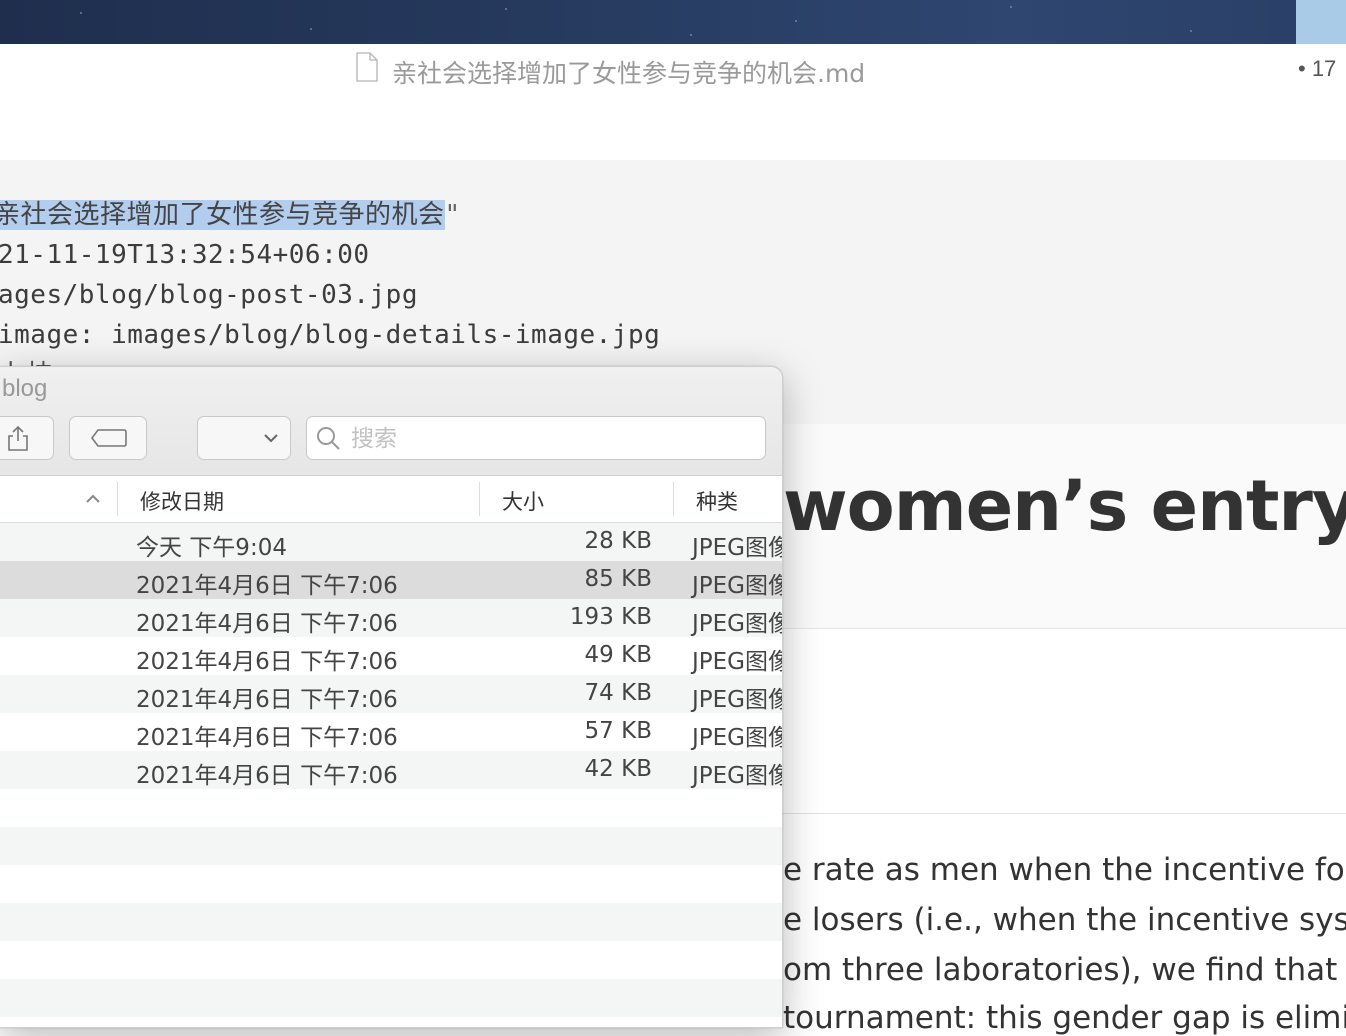 This screenshot has height=1036, width=1346. What do you see at coordinates (551, 439) in the screenshot?
I see `search-input` at bounding box center [551, 439].